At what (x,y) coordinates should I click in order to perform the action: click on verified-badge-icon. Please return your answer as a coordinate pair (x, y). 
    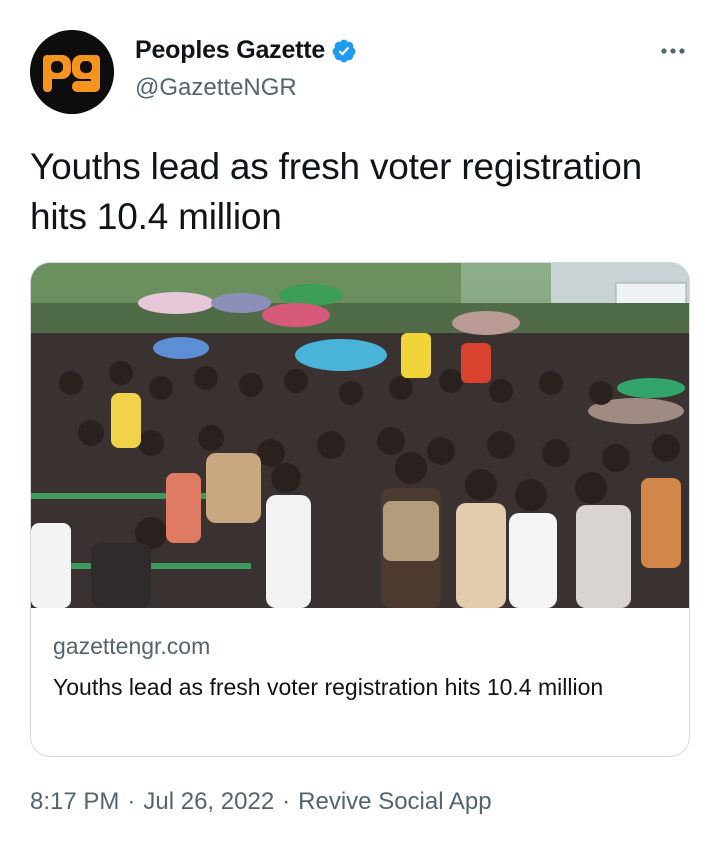
    Looking at the image, I should click on (344, 50).